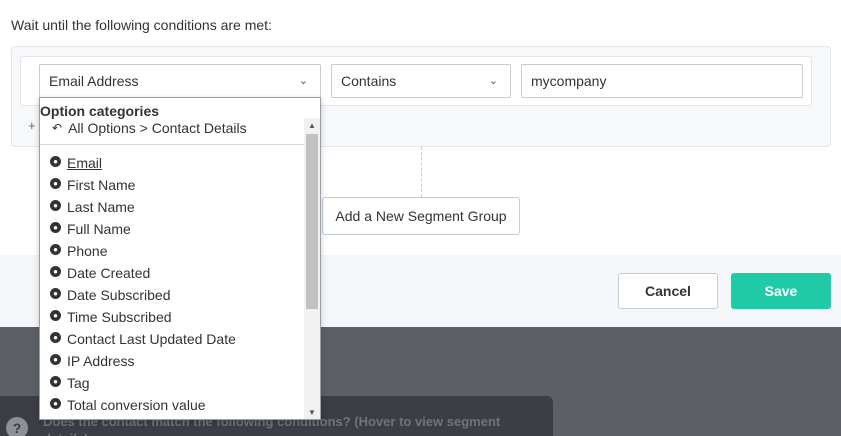 The width and height of the screenshot is (841, 436). Describe the element at coordinates (157, 128) in the screenshot. I see `back-label: All Options > Contact Details` at that location.